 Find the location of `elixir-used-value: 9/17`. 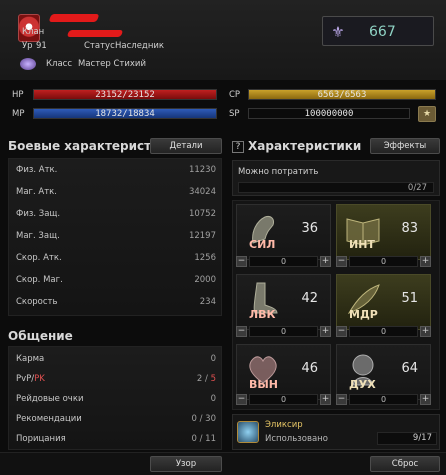

elixir-used-value: 9/17 is located at coordinates (407, 438).